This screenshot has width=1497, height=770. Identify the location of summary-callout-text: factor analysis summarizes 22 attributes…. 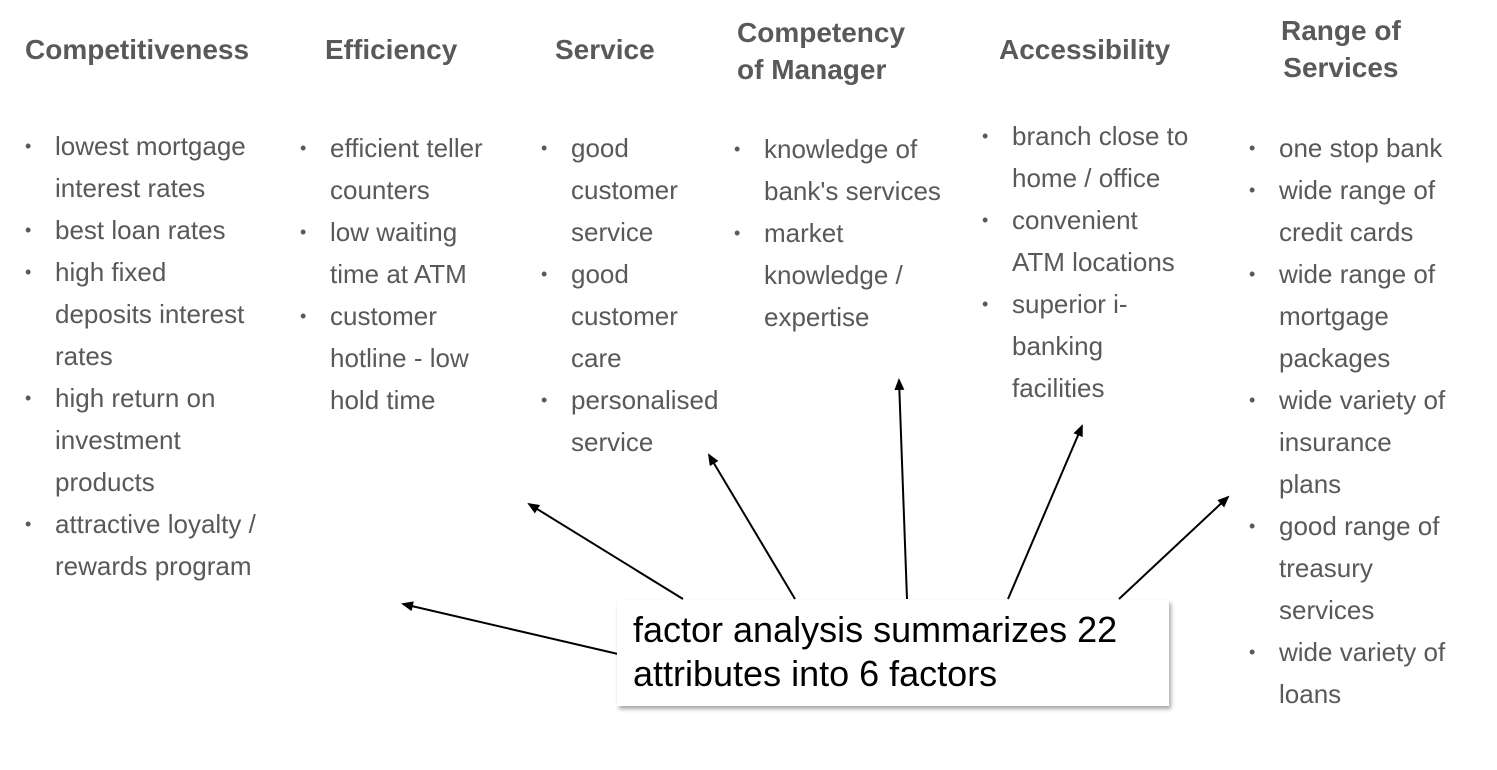
(875, 651).